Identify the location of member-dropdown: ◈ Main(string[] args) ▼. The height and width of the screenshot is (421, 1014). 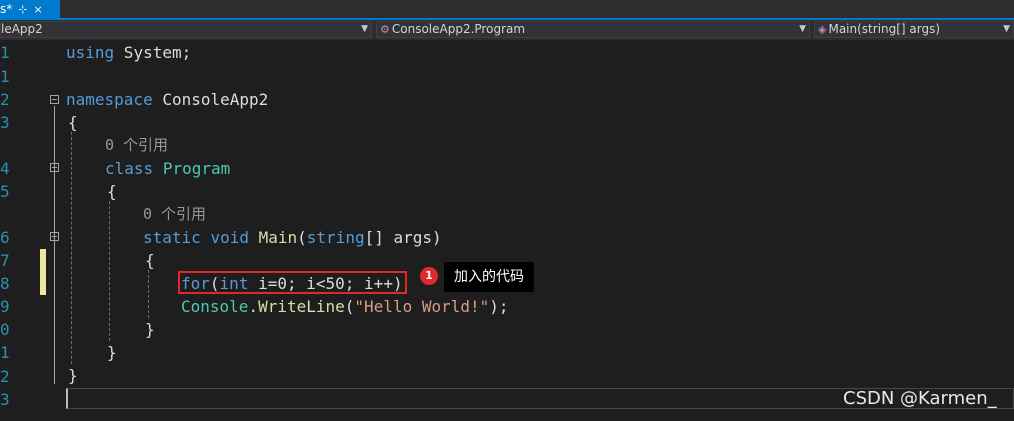
(914, 29).